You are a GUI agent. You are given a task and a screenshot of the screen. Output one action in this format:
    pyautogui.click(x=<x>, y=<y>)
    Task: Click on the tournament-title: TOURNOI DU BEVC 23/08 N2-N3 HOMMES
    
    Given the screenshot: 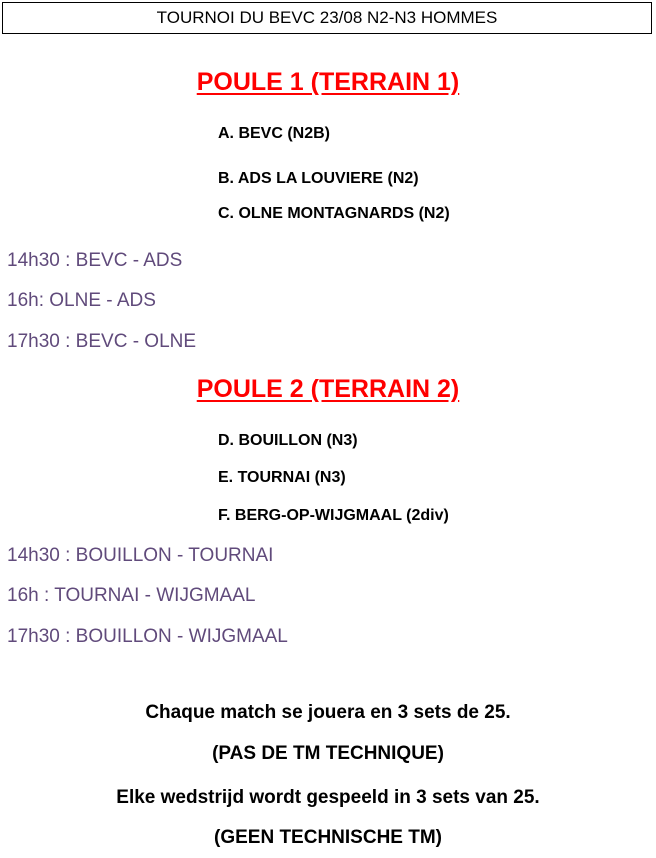 What is the action you would take?
    pyautogui.click(x=327, y=17)
    